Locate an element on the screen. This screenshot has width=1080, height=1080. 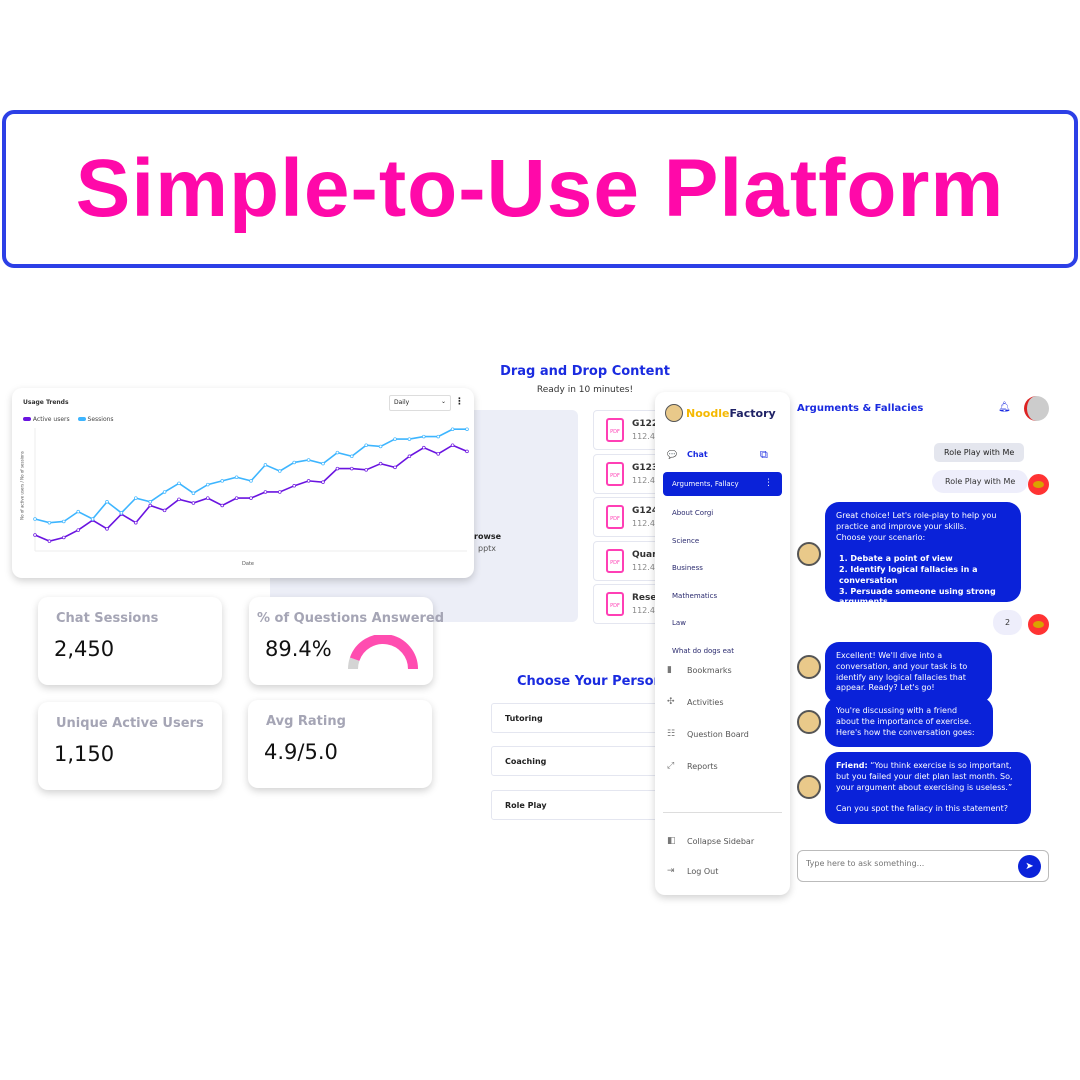
more-icon: ⋮ is located at coordinates (768, 483).